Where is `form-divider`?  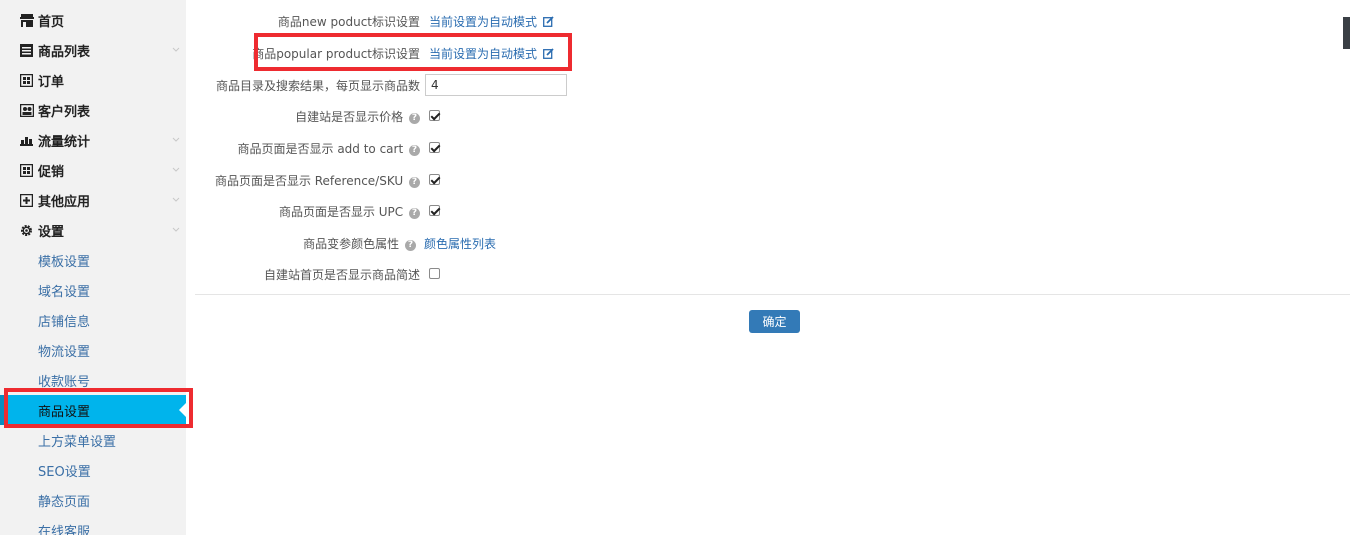
form-divider is located at coordinates (772, 294).